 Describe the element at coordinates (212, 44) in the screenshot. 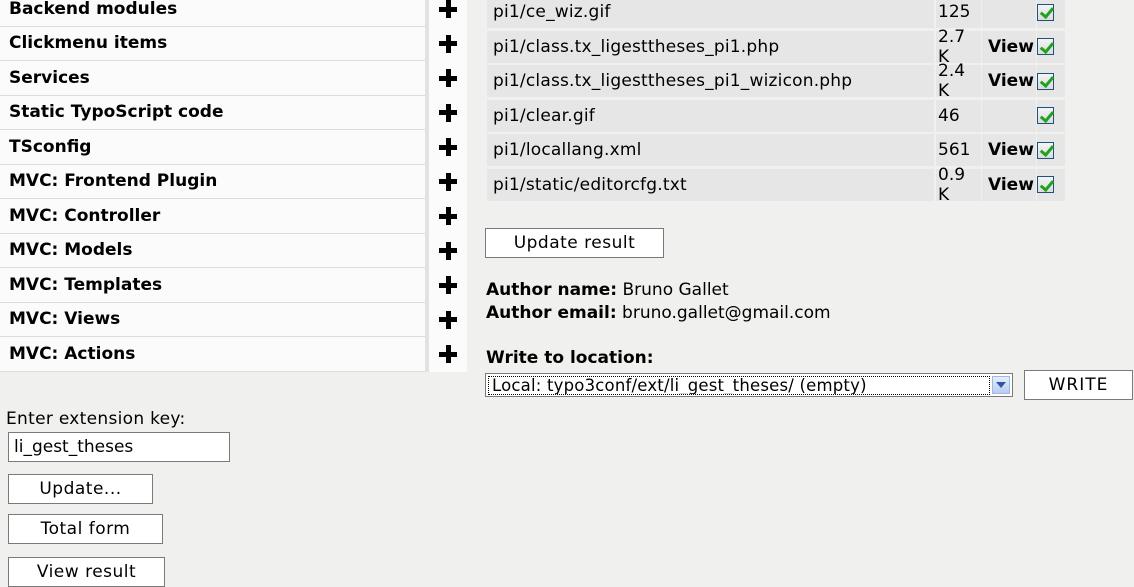

I see `menu-item-label: Clickmenu items` at that location.